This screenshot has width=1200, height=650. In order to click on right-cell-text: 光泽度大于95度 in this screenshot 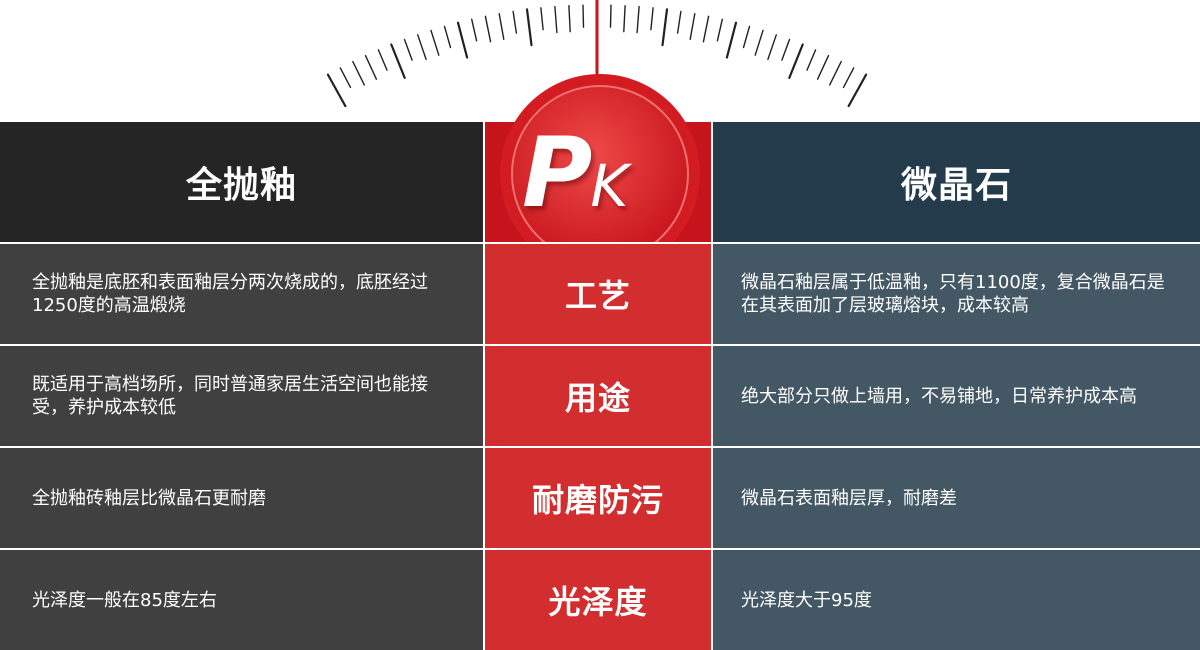, I will do `click(806, 600)`.